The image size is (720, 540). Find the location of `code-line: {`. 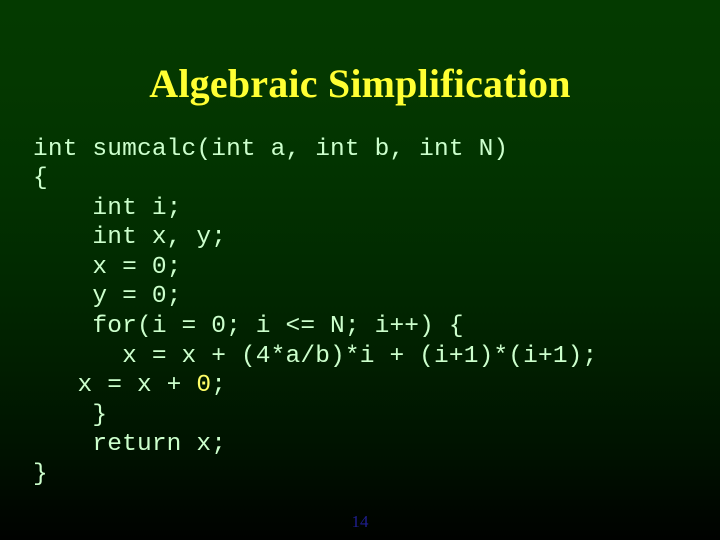

code-line: { is located at coordinates (363, 179).